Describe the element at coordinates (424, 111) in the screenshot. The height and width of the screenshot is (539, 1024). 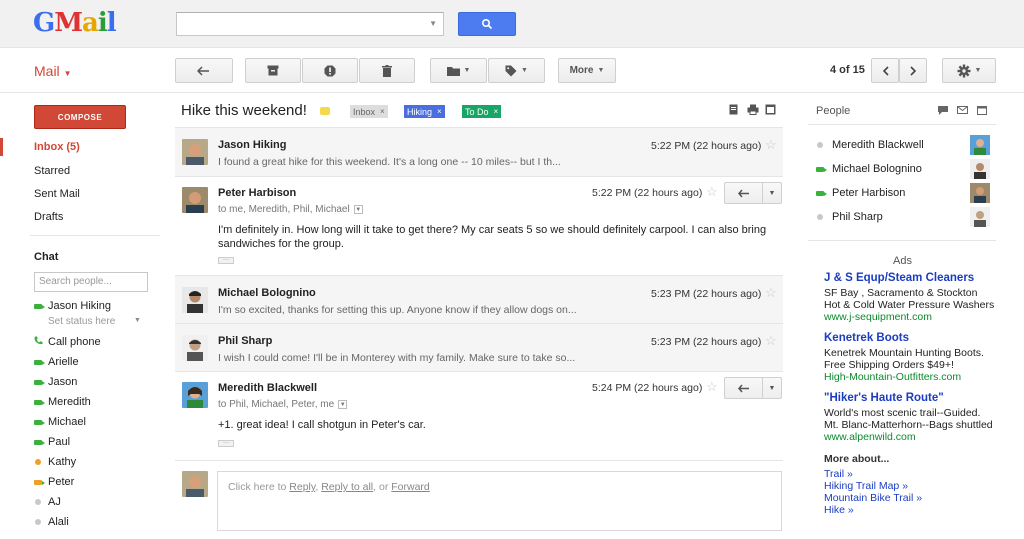
I see `label-chip-hiking: Hiking ×` at that location.